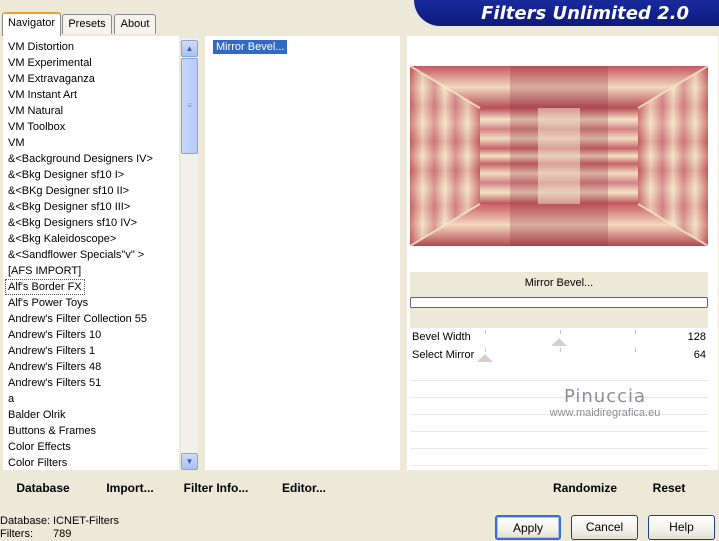 The height and width of the screenshot is (541, 719). I want to click on category-item: VM Extravaganza, so click(91, 79).